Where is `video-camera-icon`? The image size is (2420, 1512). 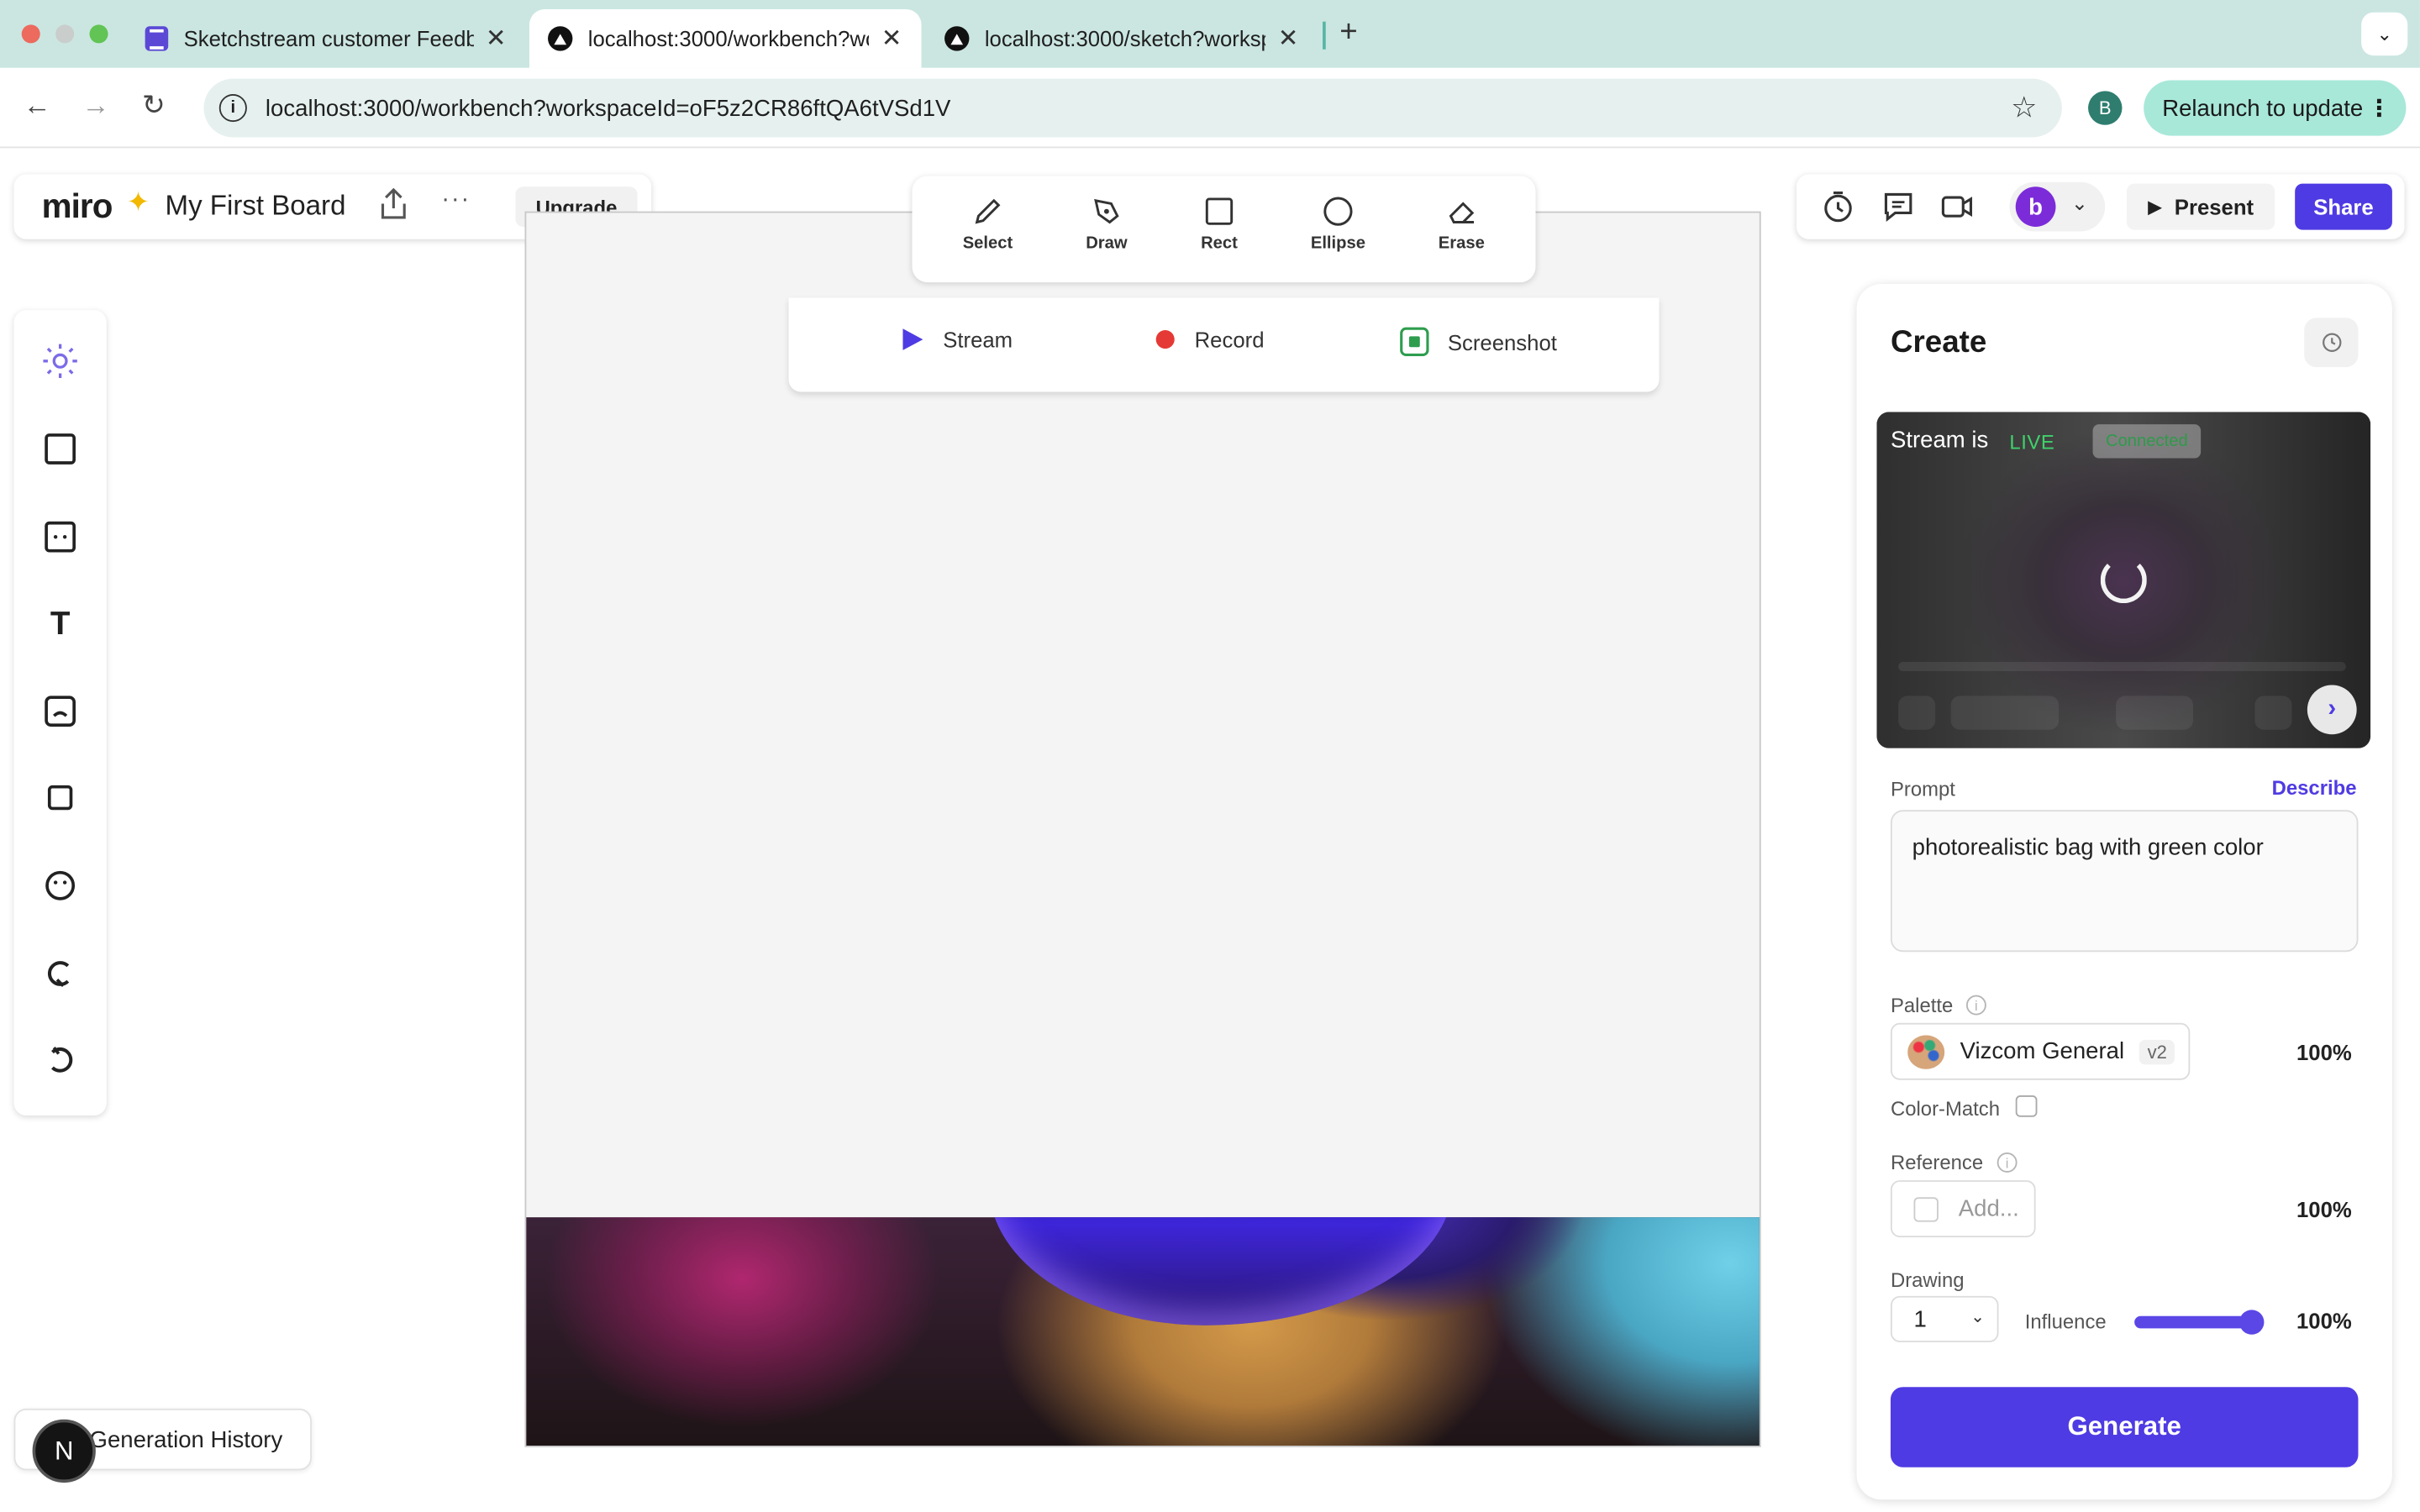 video-camera-icon is located at coordinates (1957, 206).